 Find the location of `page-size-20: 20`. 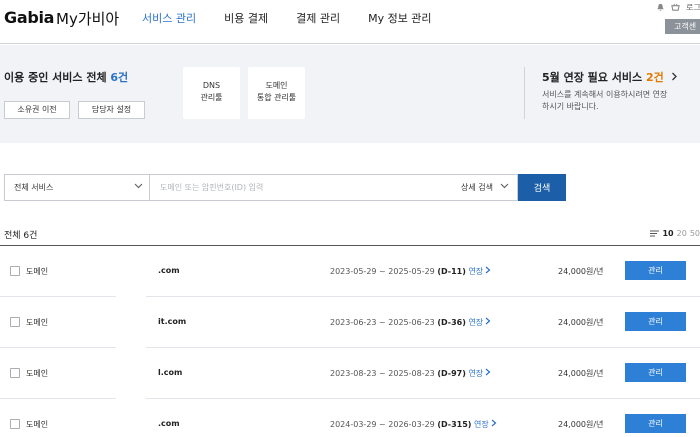

page-size-20: 20 is located at coordinates (682, 233).